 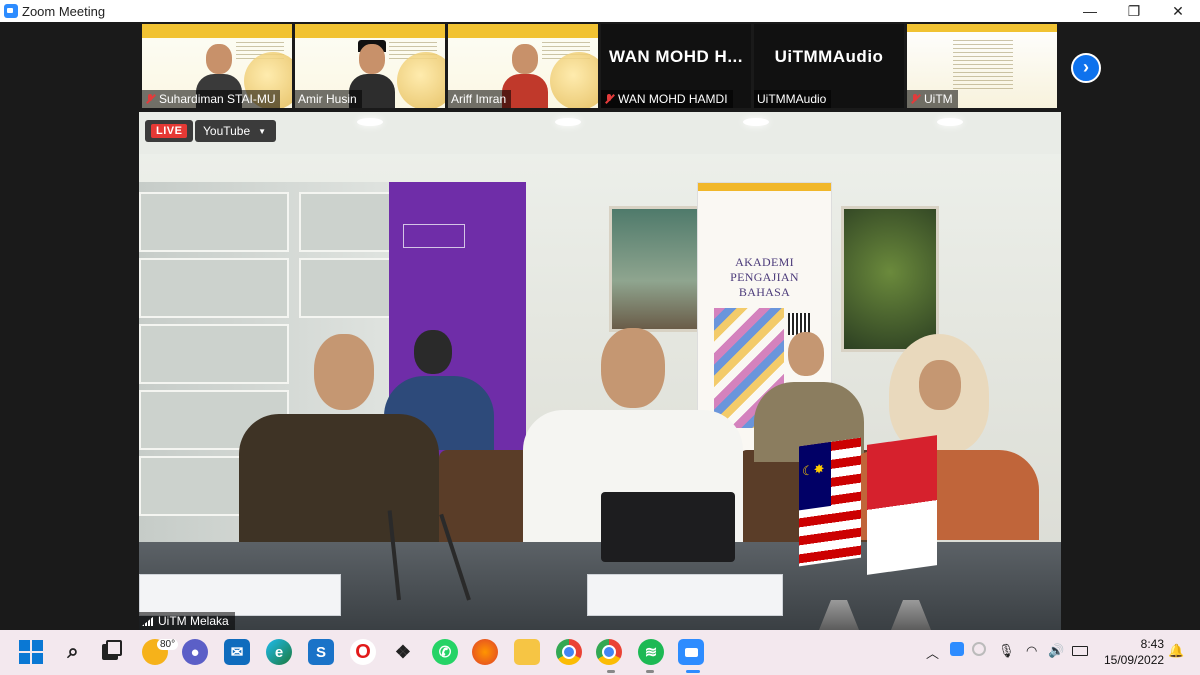 What do you see at coordinates (651, 652) in the screenshot?
I see `spotify-icon: ≋` at bounding box center [651, 652].